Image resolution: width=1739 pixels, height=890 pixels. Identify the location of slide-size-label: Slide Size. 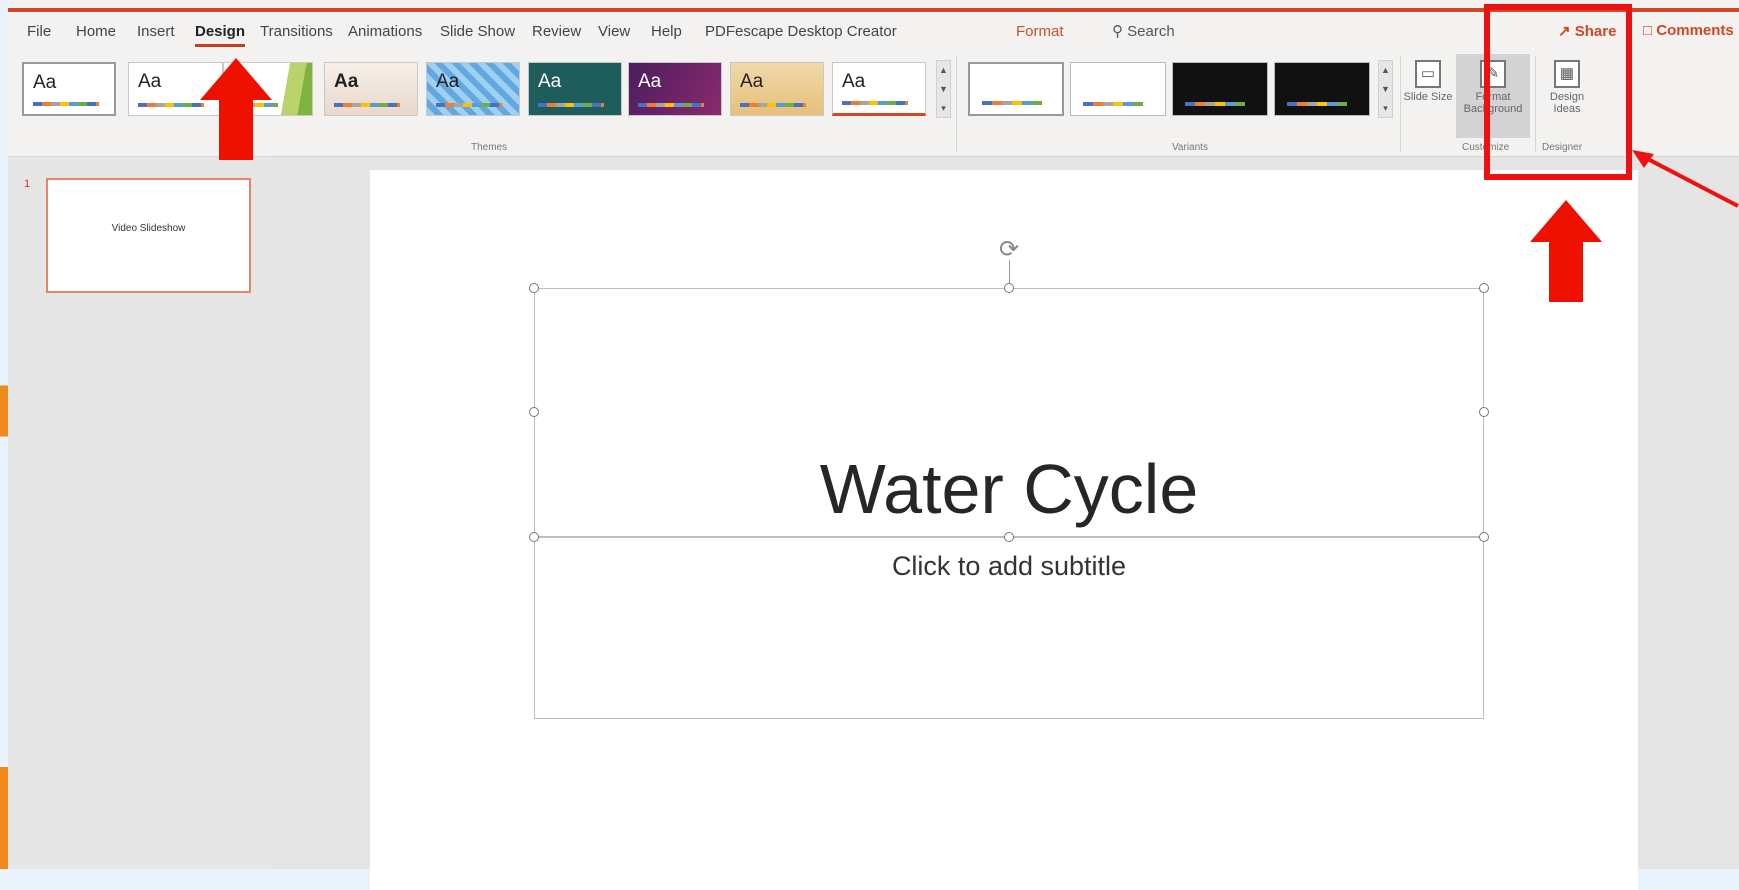
(1428, 97).